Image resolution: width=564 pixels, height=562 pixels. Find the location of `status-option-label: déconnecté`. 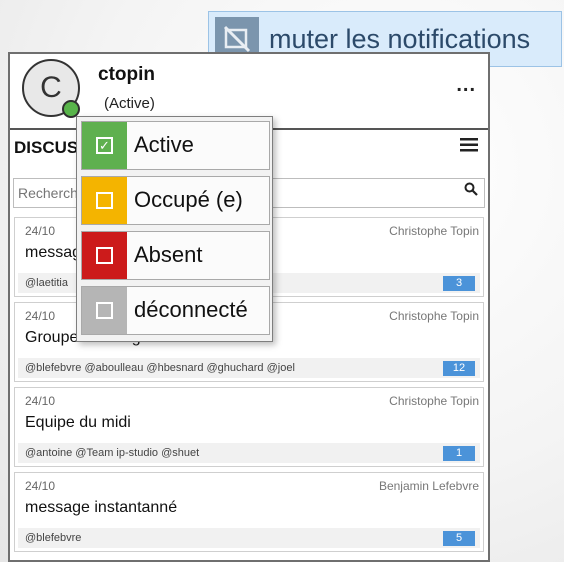

status-option-label: déconnecté is located at coordinates (191, 309).